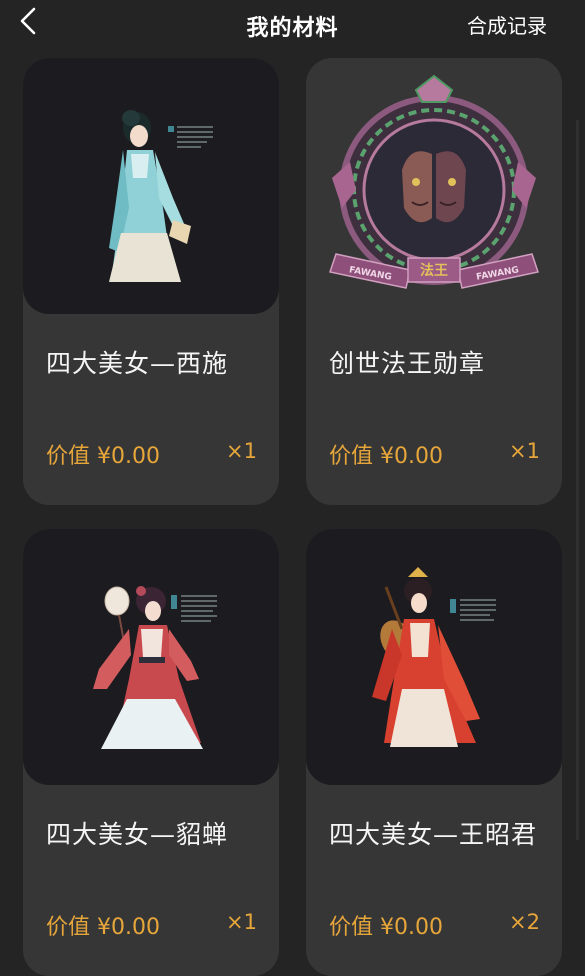 Image resolution: width=585 pixels, height=976 pixels. What do you see at coordinates (137, 363) in the screenshot?
I see `material-name: 四大美女—西施` at bounding box center [137, 363].